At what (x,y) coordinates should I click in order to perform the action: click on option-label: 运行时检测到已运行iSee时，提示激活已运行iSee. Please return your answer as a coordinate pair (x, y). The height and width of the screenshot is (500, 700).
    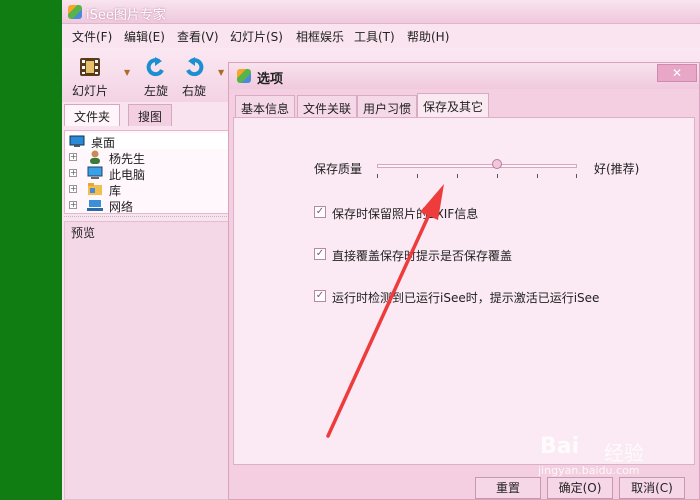
    Looking at the image, I should click on (466, 298).